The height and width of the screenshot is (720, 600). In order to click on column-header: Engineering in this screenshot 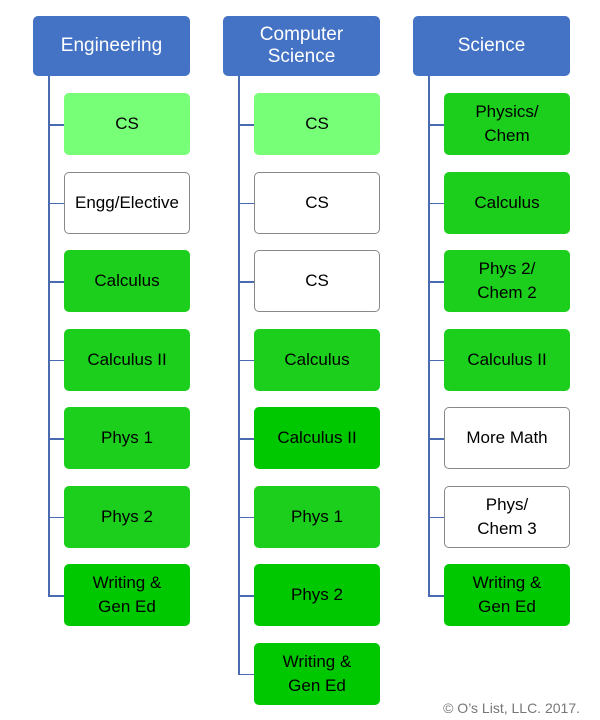, I will do `click(111, 46)`.